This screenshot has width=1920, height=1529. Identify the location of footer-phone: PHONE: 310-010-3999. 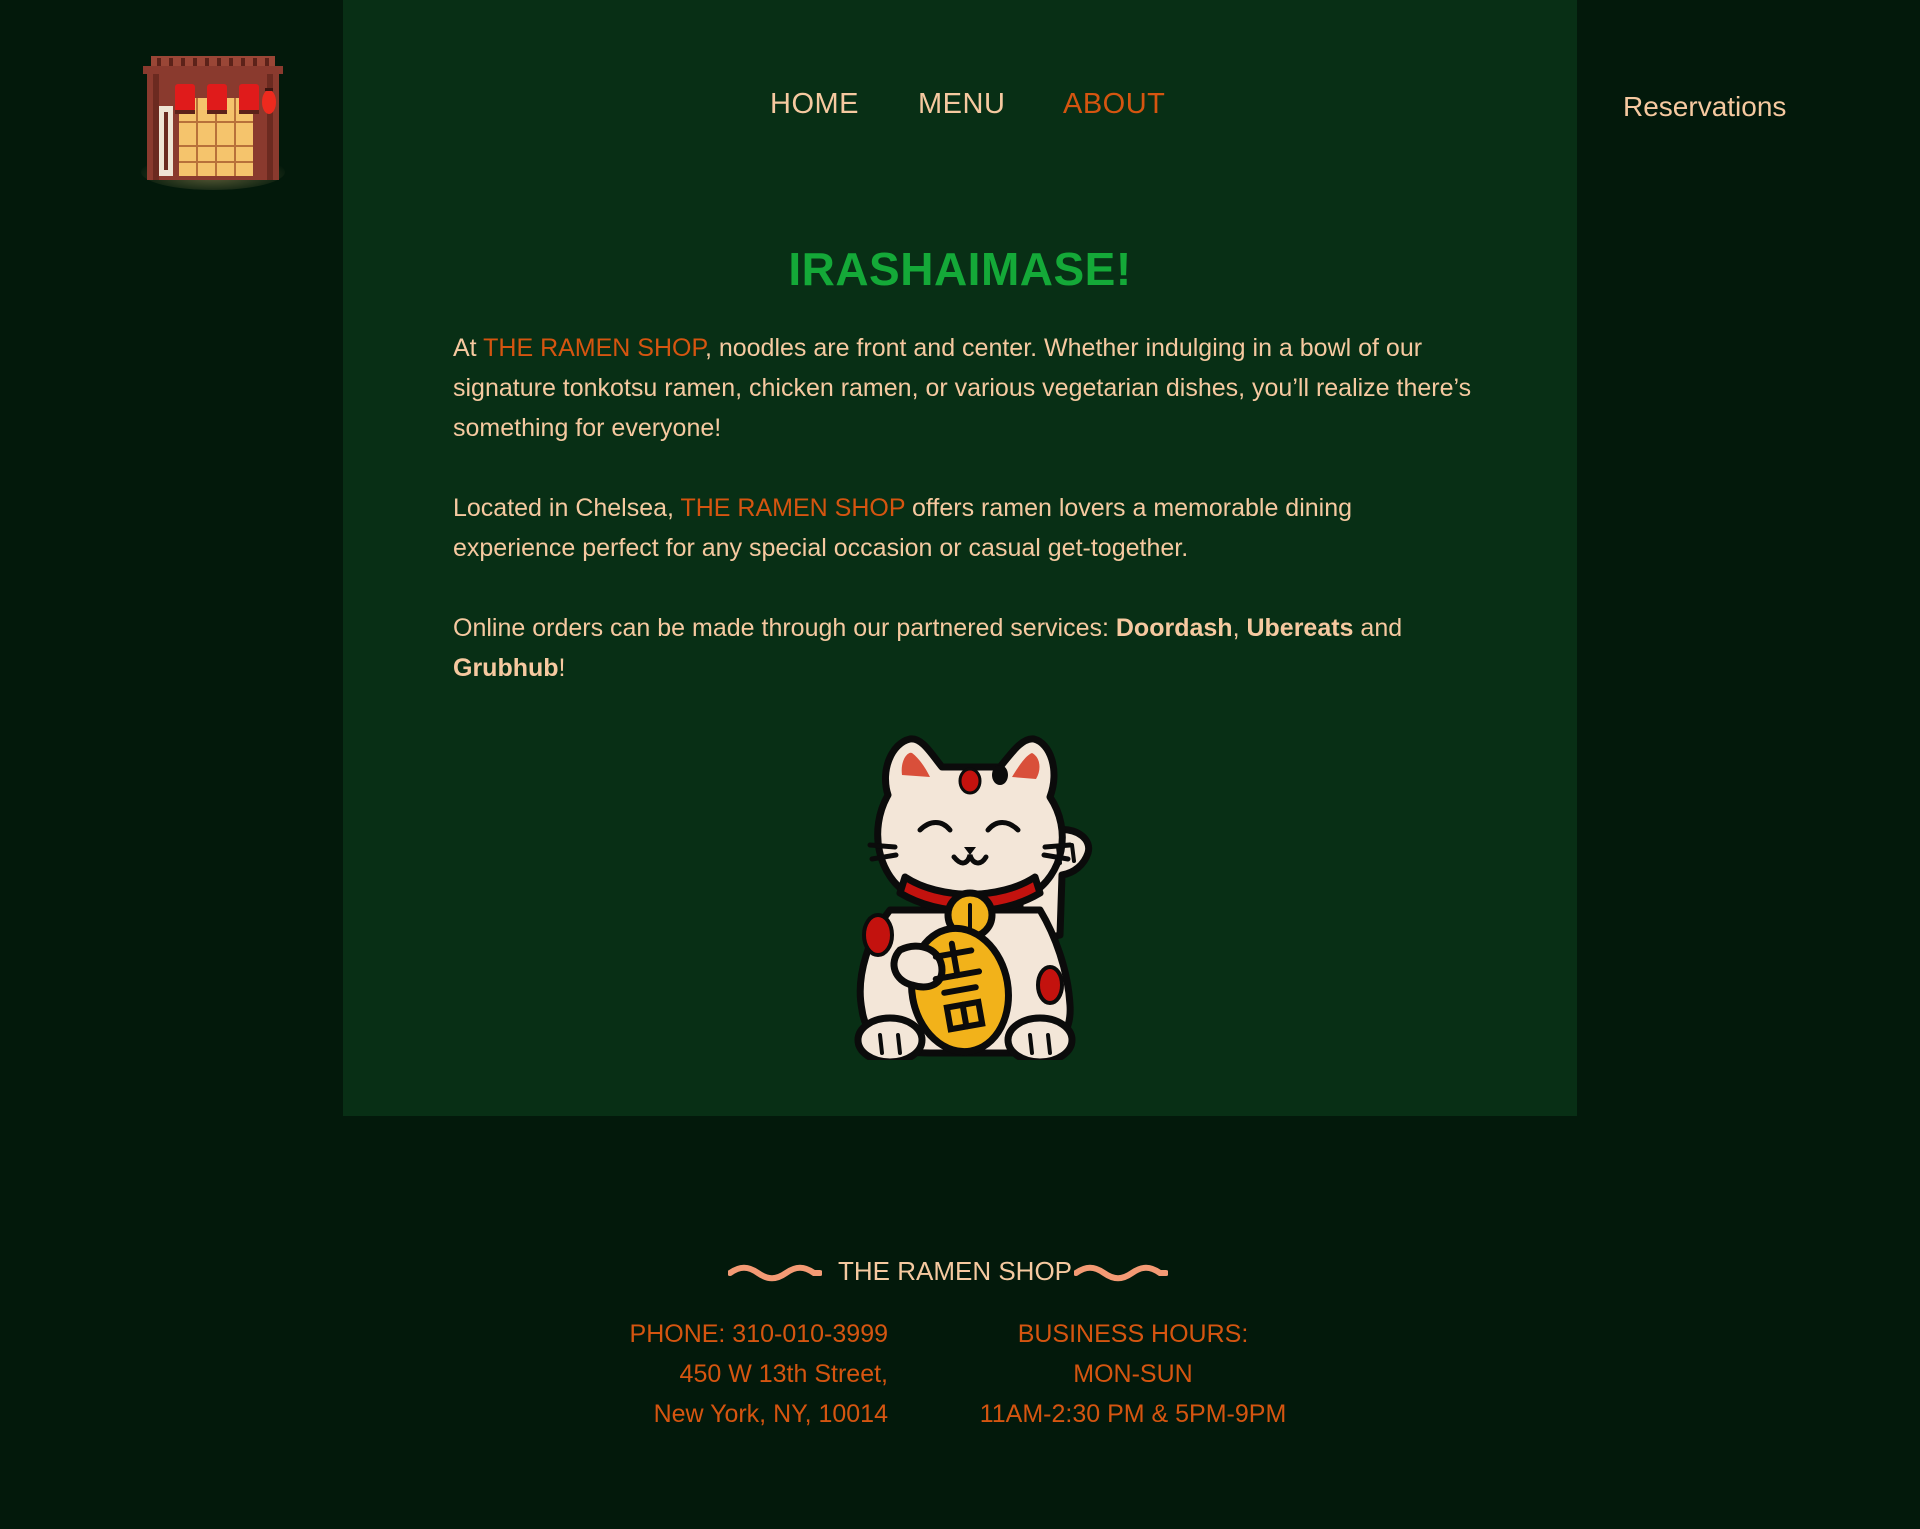
(734, 1334).